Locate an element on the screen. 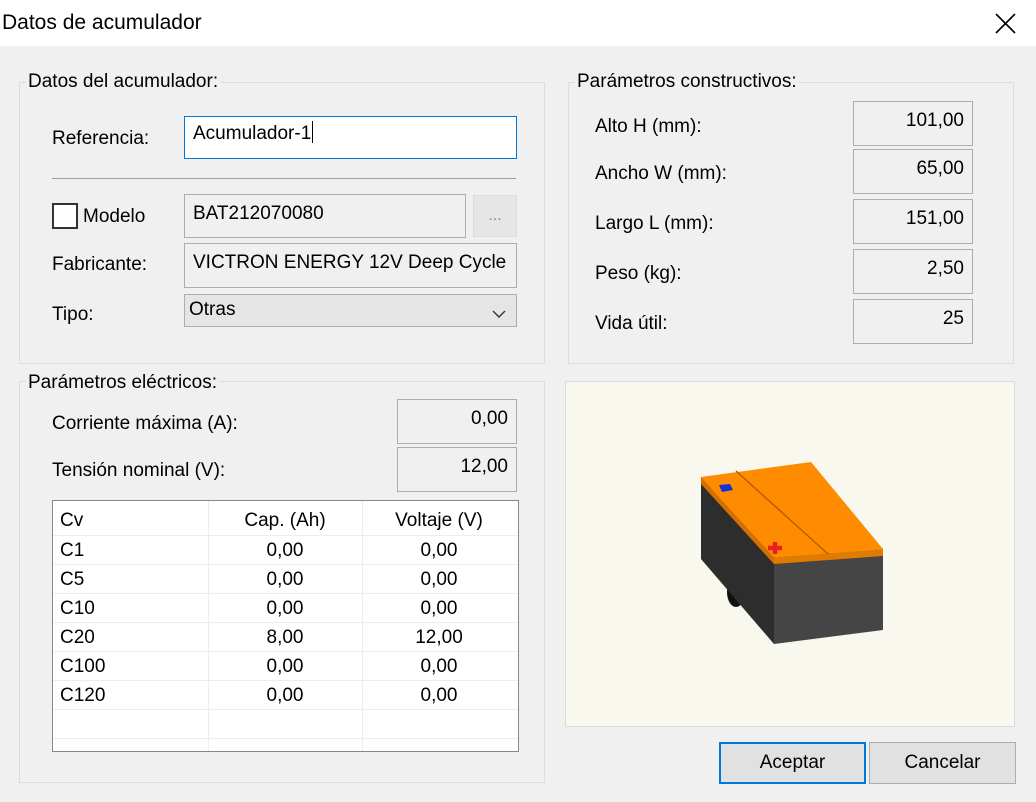 The width and height of the screenshot is (1036, 802). ancho-label: Ancho W (mm): is located at coordinates (661, 173).